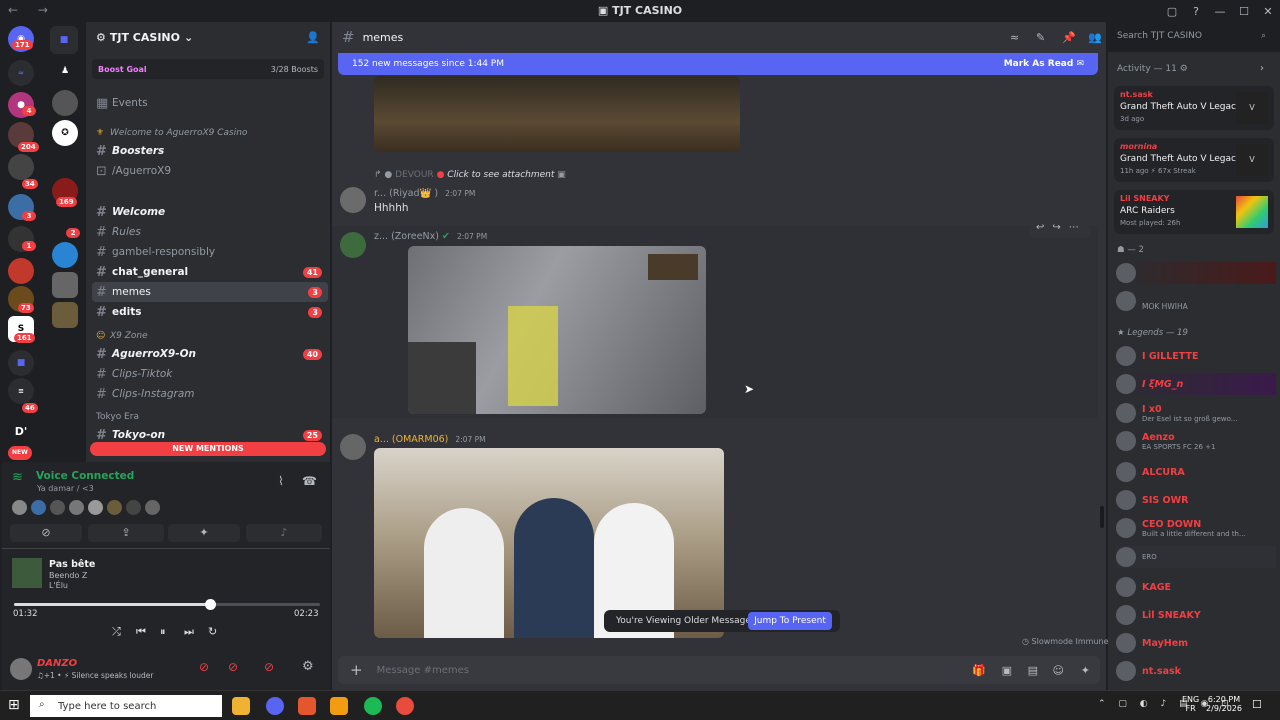  Describe the element at coordinates (1044, 64) in the screenshot. I see `mark-as-read-button: Mark As Read ✉` at that location.